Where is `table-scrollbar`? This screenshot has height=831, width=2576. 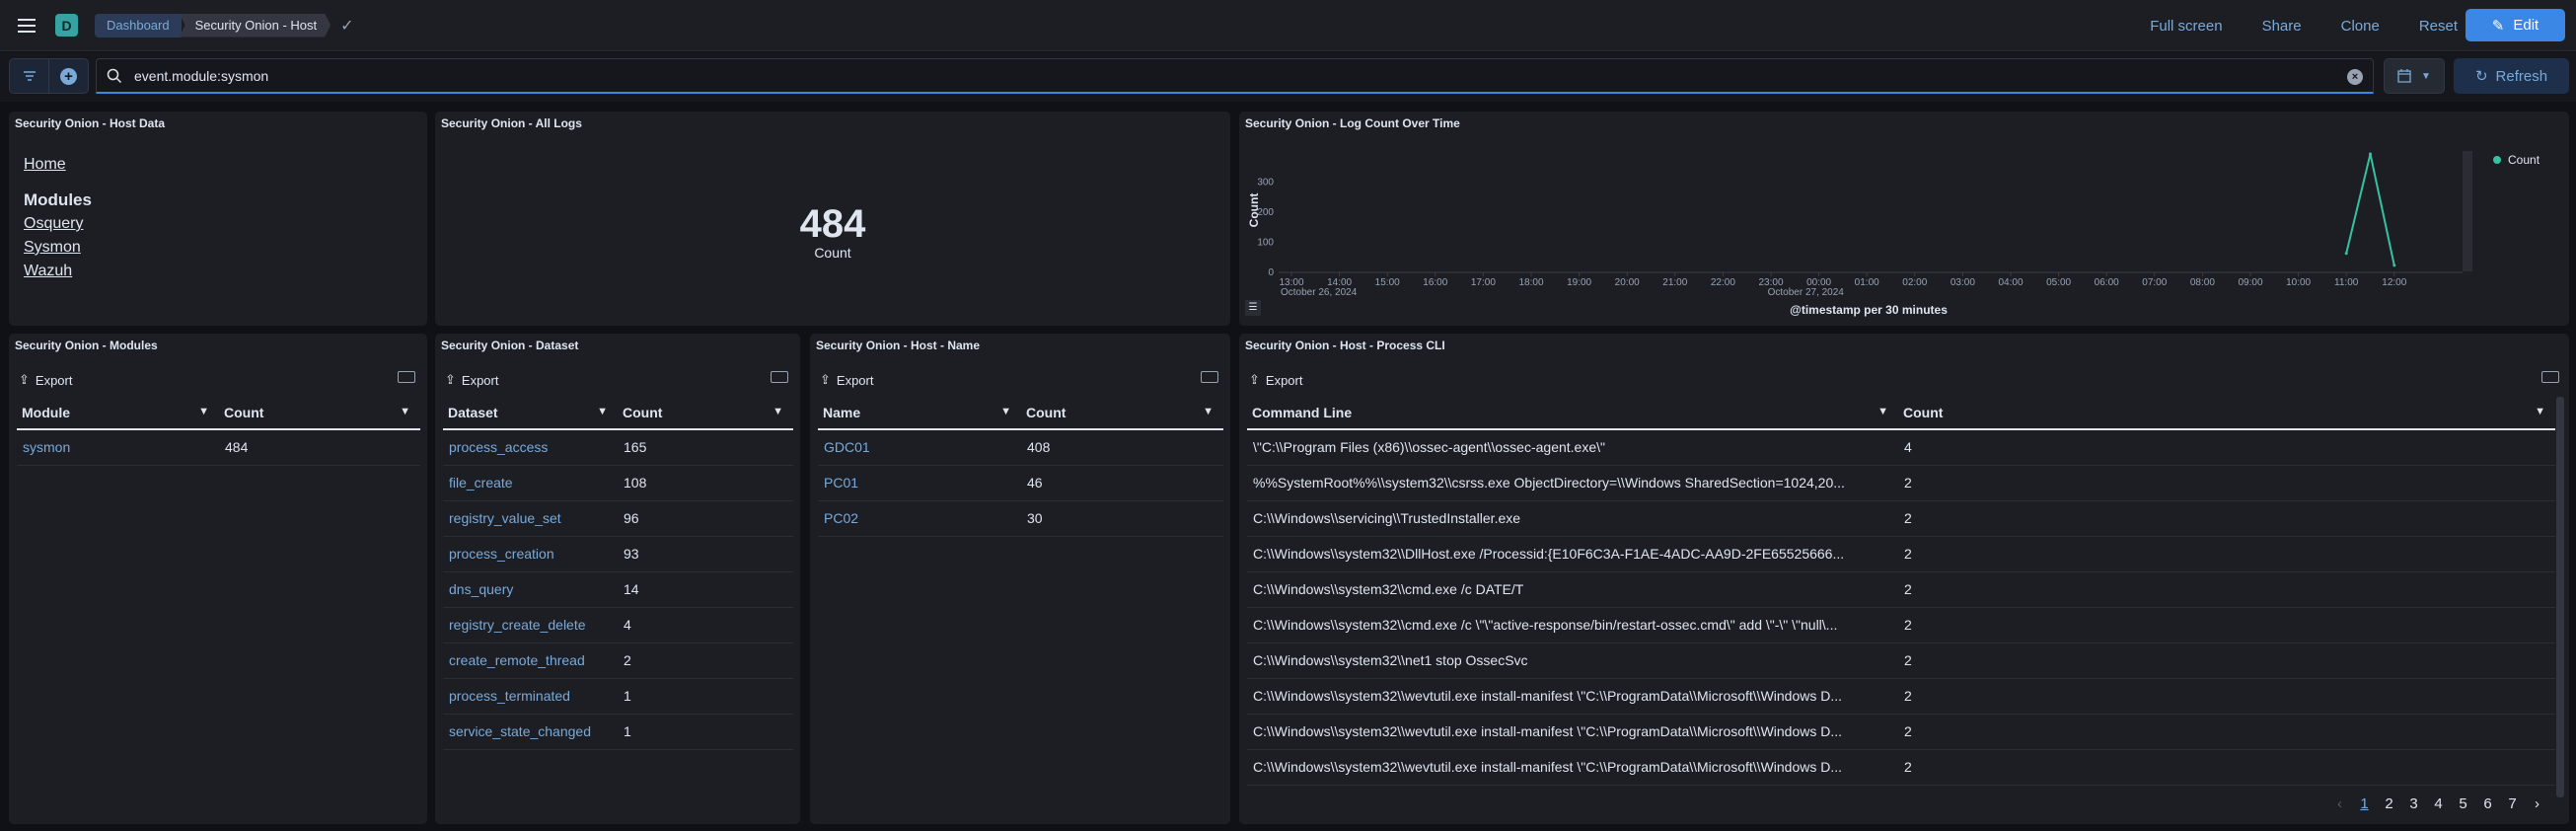
table-scrollbar is located at coordinates (2560, 597).